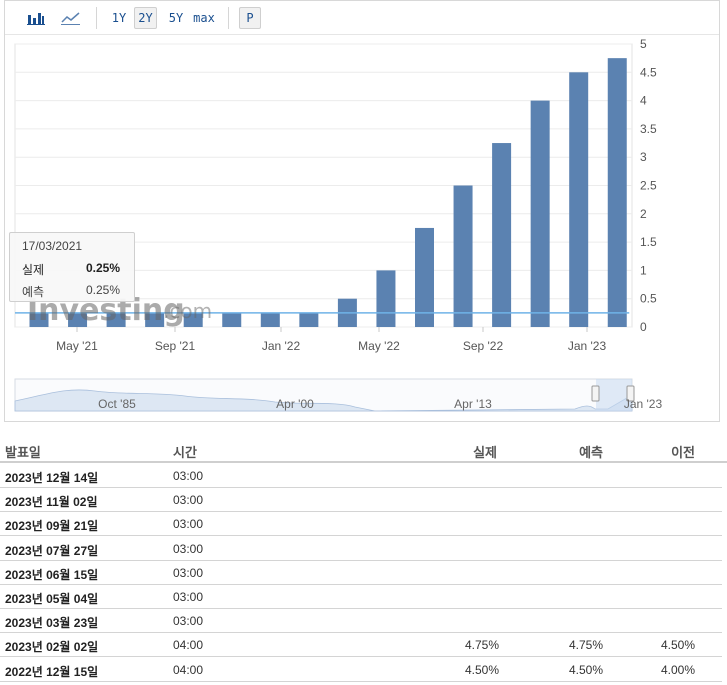 Image resolution: width=727 pixels, height=685 pixels. What do you see at coordinates (361, 645) in the screenshot?
I see `table-row: 2023년 02월 02일 04:00 4.75% 4.75% 4.50%` at bounding box center [361, 645].